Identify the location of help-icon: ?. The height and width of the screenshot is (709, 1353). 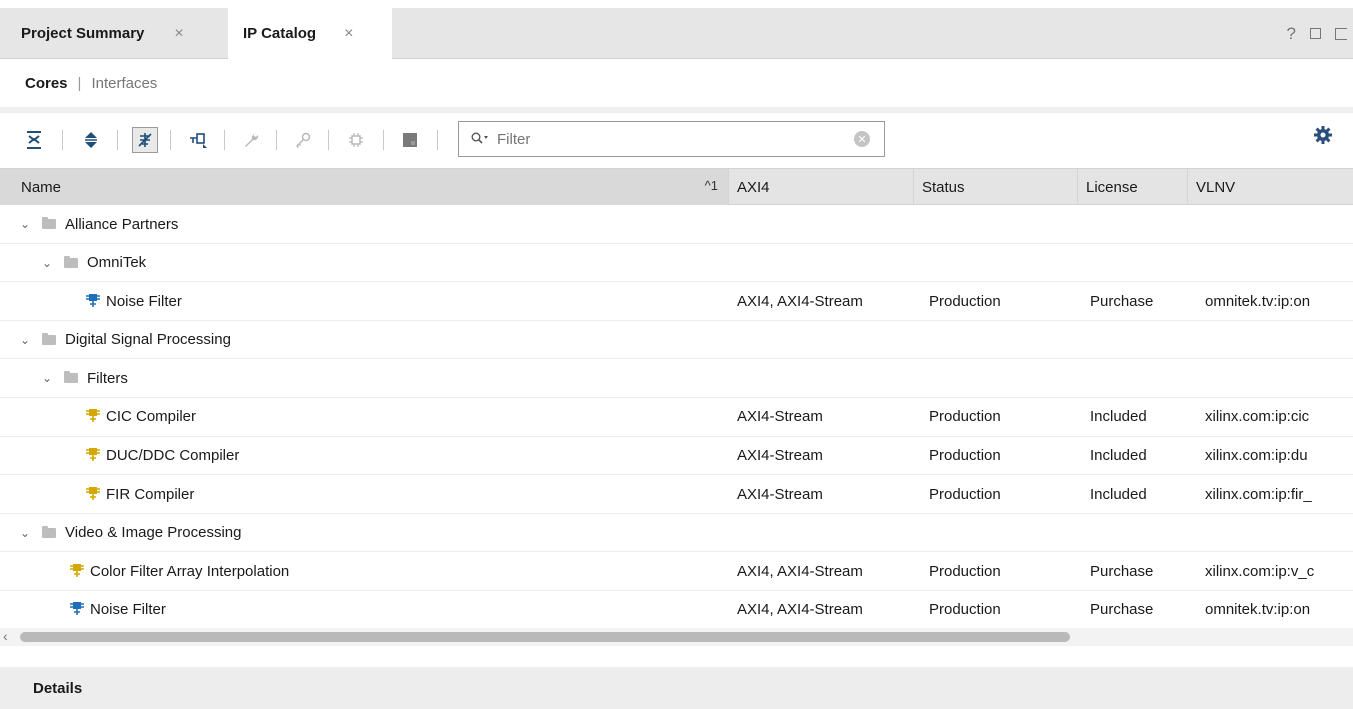
(1291, 34).